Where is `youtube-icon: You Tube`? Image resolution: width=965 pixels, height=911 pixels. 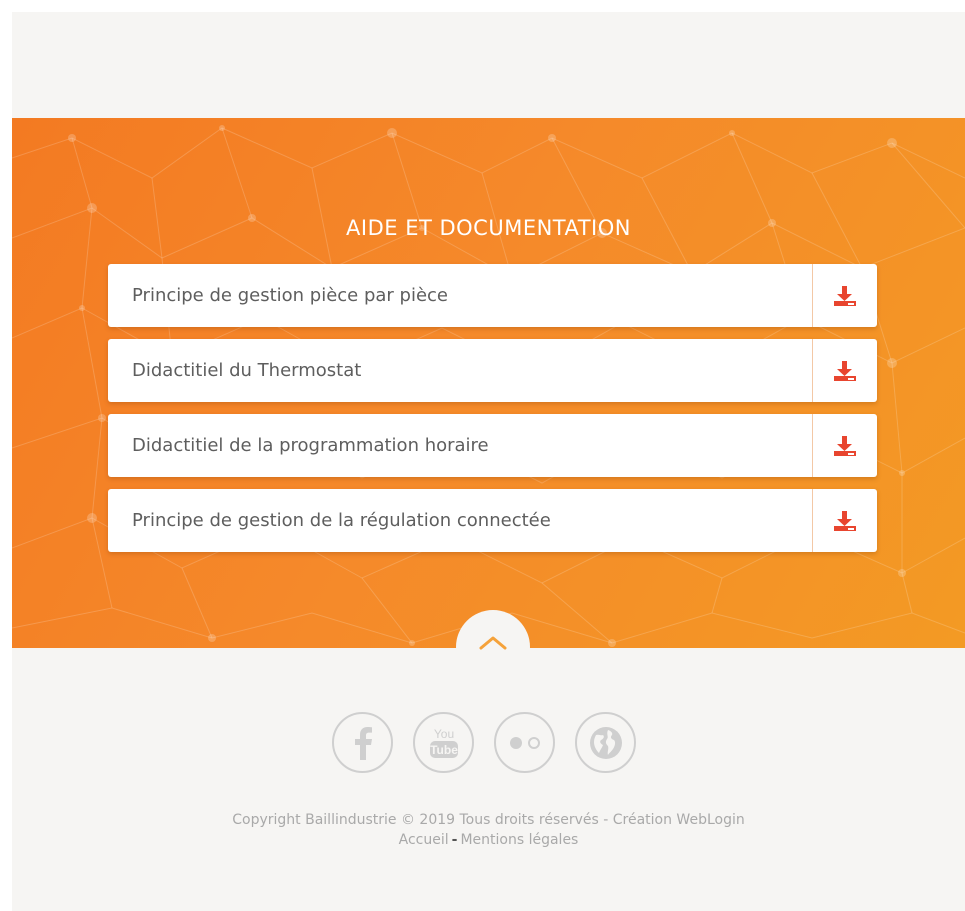 youtube-icon: You Tube is located at coordinates (443, 742).